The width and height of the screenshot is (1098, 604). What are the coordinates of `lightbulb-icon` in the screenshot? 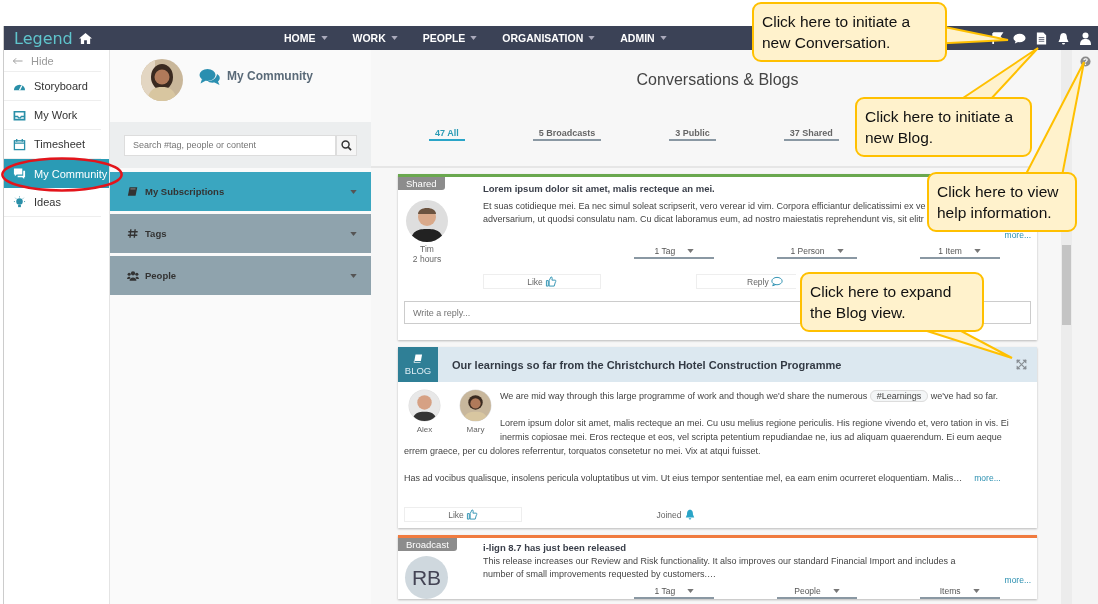 It's located at (19, 202).